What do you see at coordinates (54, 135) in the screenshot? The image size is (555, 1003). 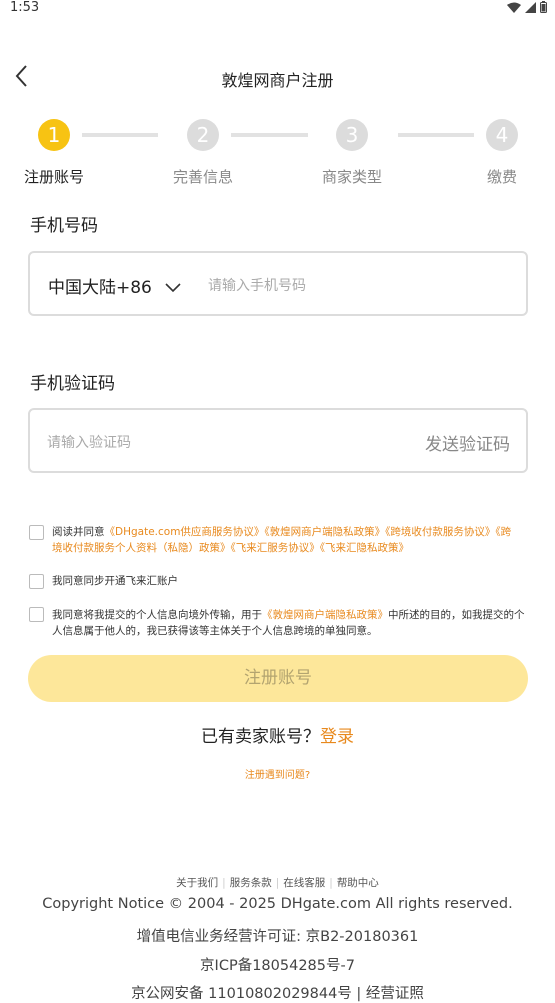 I see `step-1-circle: 1` at bounding box center [54, 135].